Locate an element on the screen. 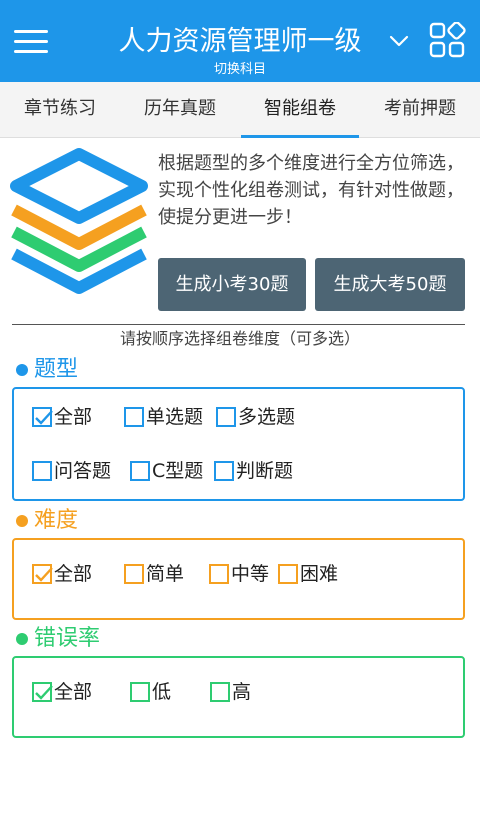 The image size is (480, 820). section-title-type-label: 题型 is located at coordinates (56, 369).